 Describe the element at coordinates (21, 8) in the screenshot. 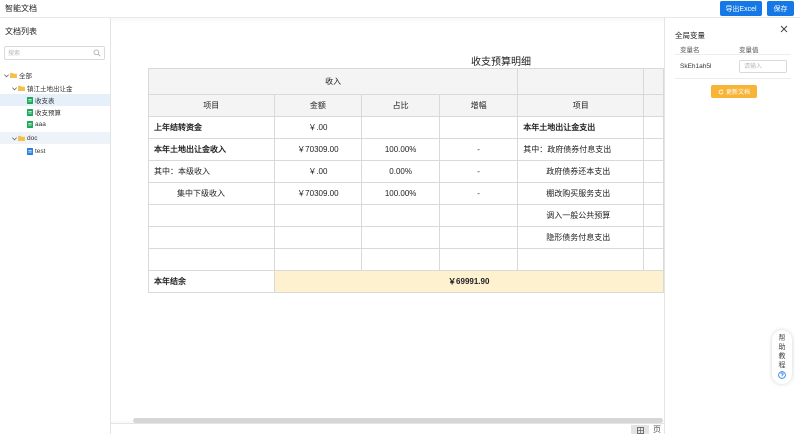

I see `app-title: 智能文档` at that location.